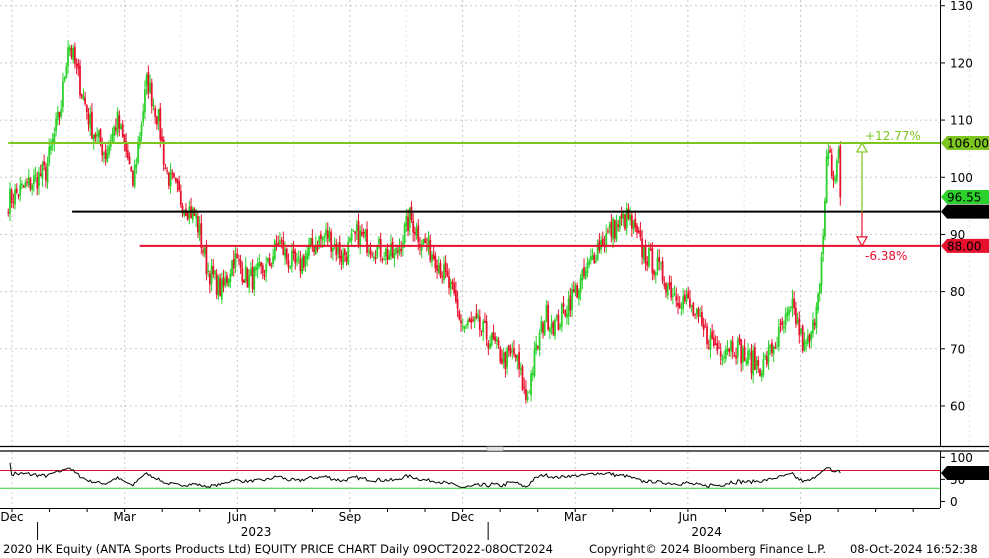 The image size is (989, 558). Describe the element at coordinates (965, 196) in the screenshot. I see `last-price-tag: 96.55` at that location.